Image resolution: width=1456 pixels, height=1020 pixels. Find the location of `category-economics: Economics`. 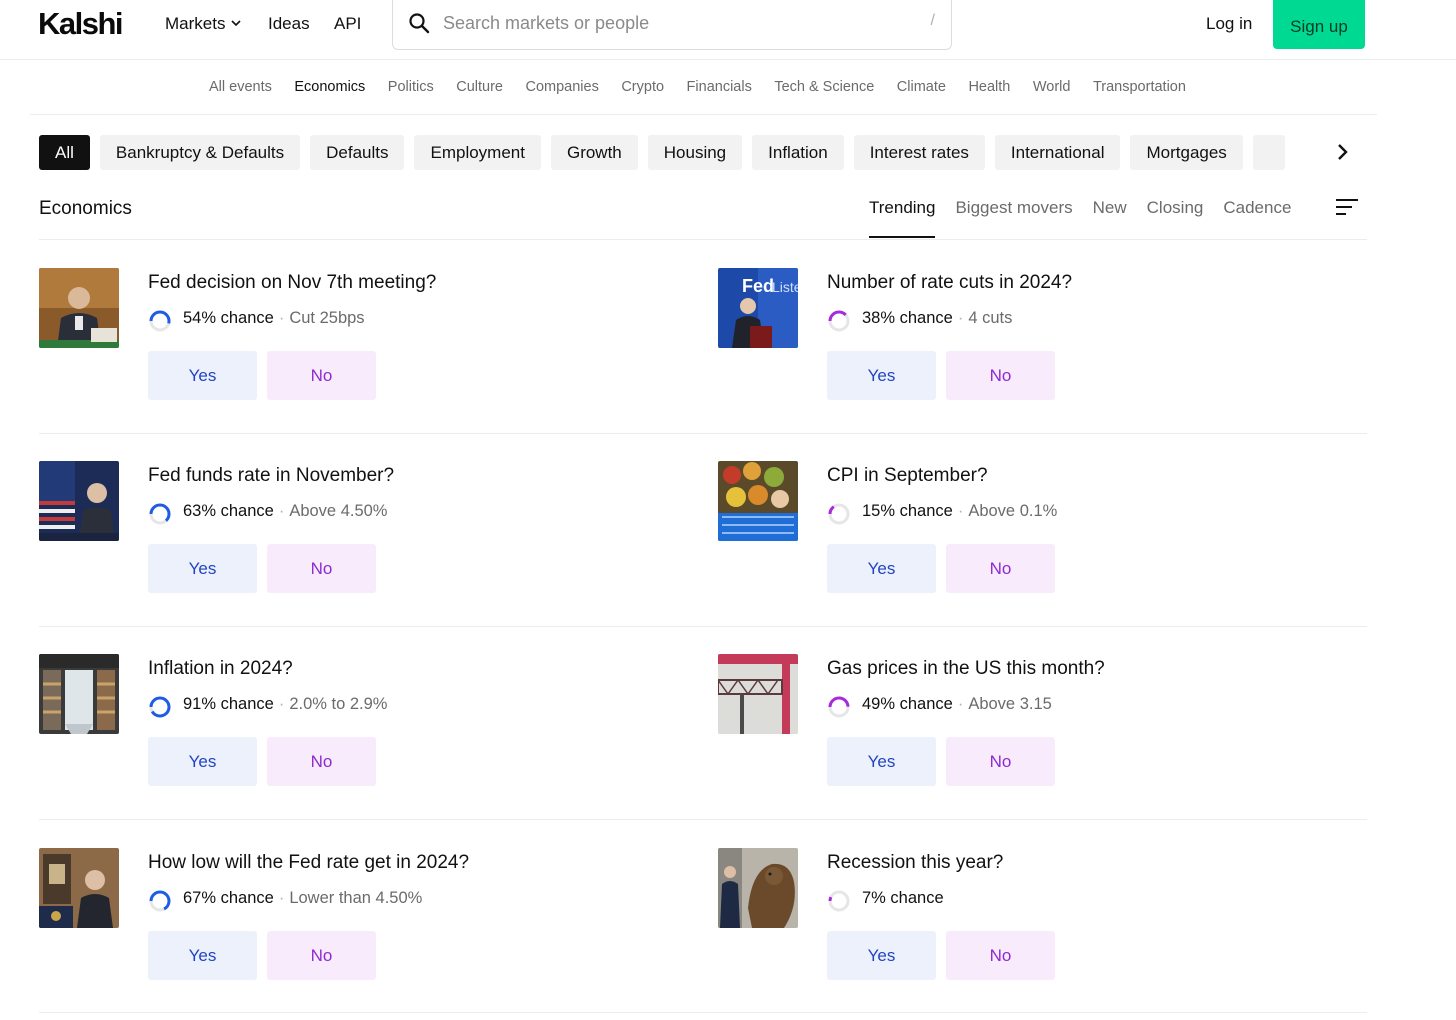

category-economics: Economics is located at coordinates (329, 87).